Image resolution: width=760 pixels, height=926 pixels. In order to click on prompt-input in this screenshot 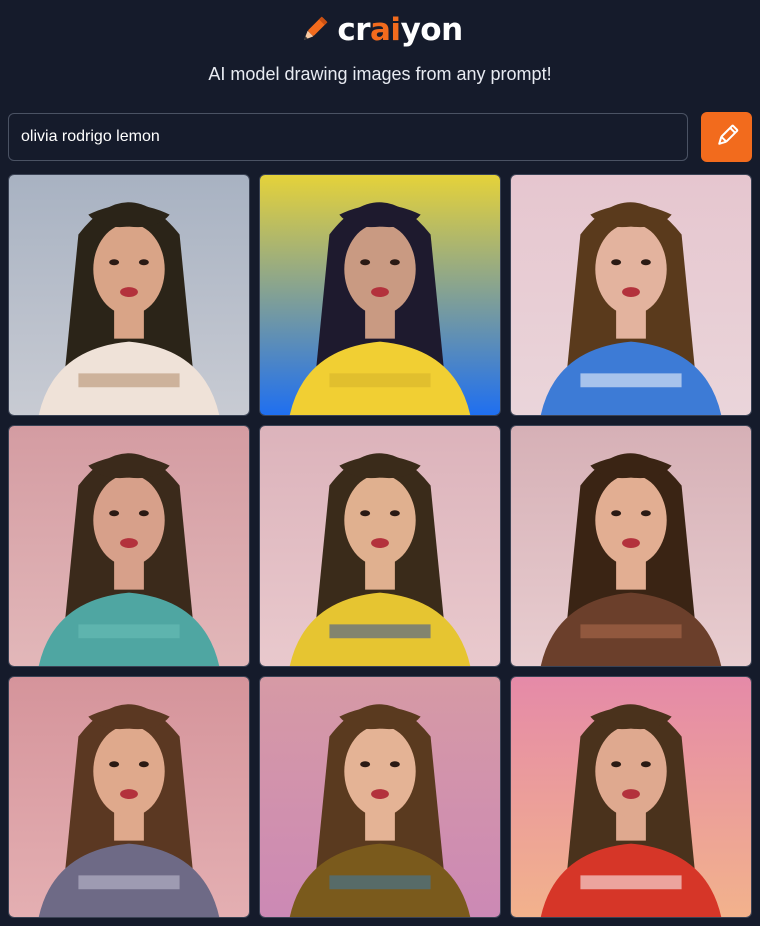, I will do `click(348, 137)`.